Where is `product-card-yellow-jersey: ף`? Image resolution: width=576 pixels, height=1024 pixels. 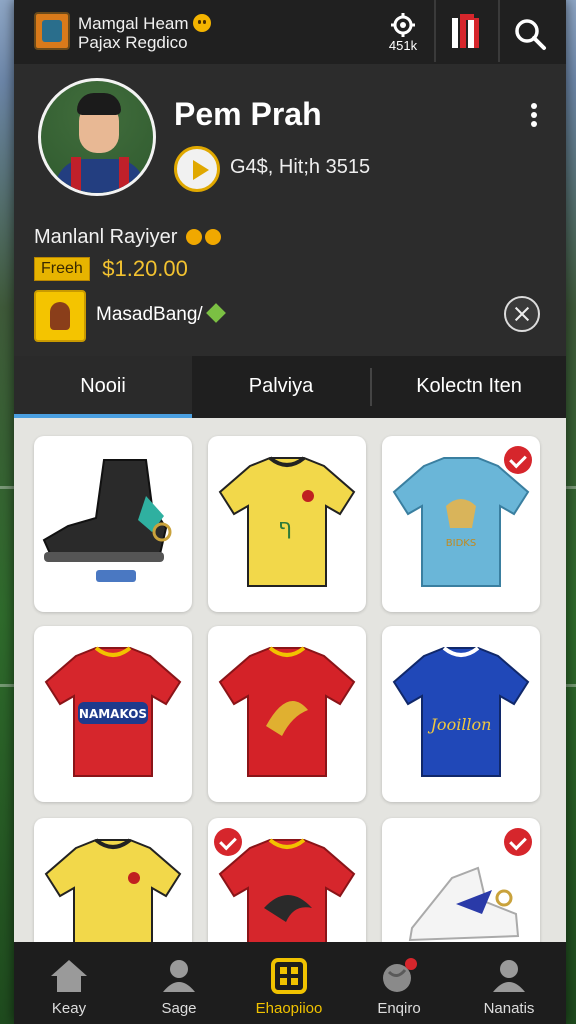
product-card-yellow-jersey: ף is located at coordinates (287, 524).